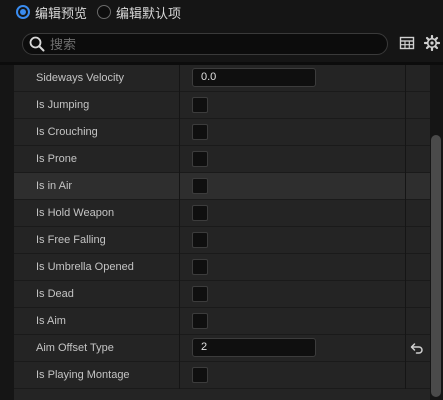  Describe the element at coordinates (61, 13) in the screenshot. I see `edit-preview-label: 编辑预览` at that location.